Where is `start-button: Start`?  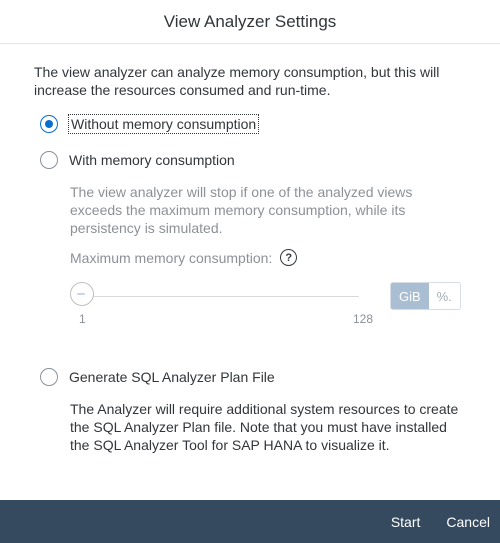
start-button: Start is located at coordinates (406, 522).